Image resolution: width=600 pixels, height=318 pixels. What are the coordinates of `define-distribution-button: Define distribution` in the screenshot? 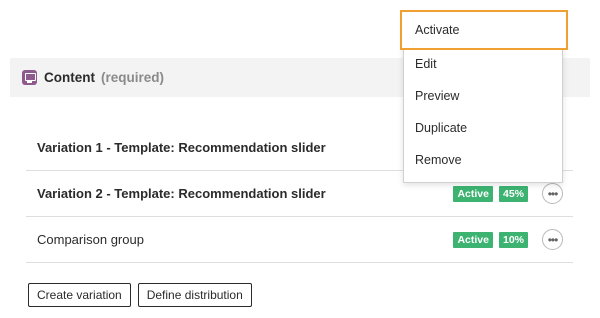 It's located at (194, 295).